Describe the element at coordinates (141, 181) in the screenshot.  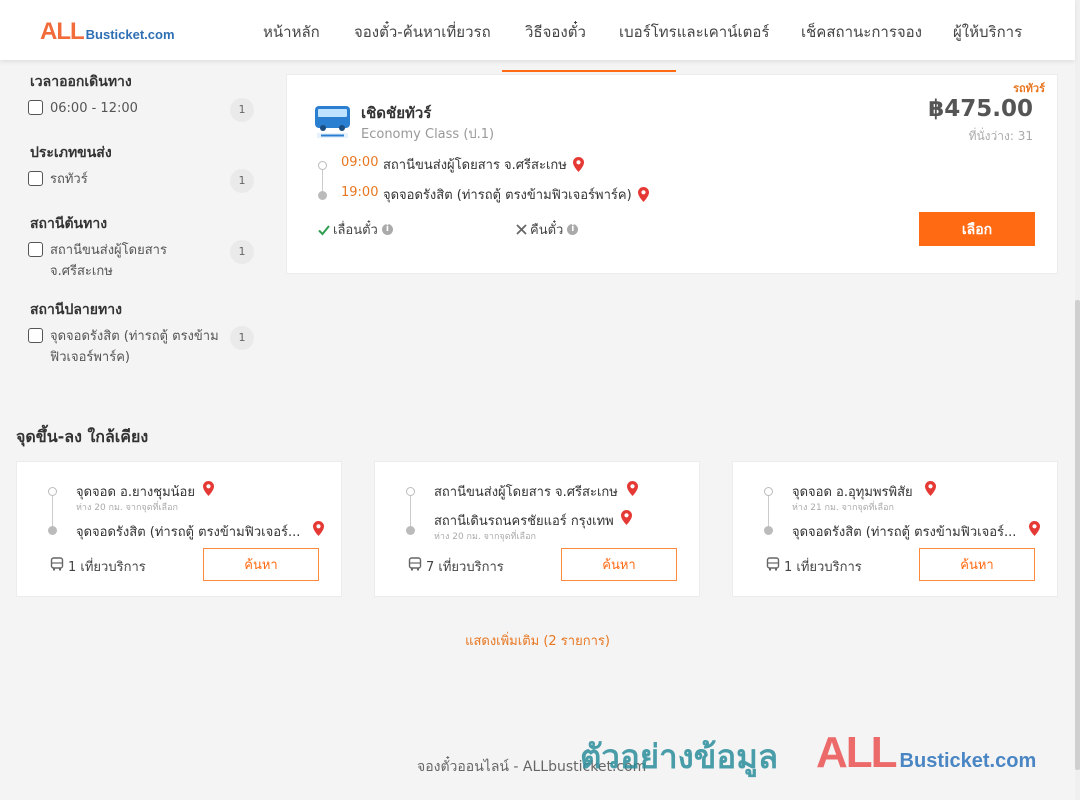
I see `filter-option-transport-type: รถทัวร์ 1` at that location.